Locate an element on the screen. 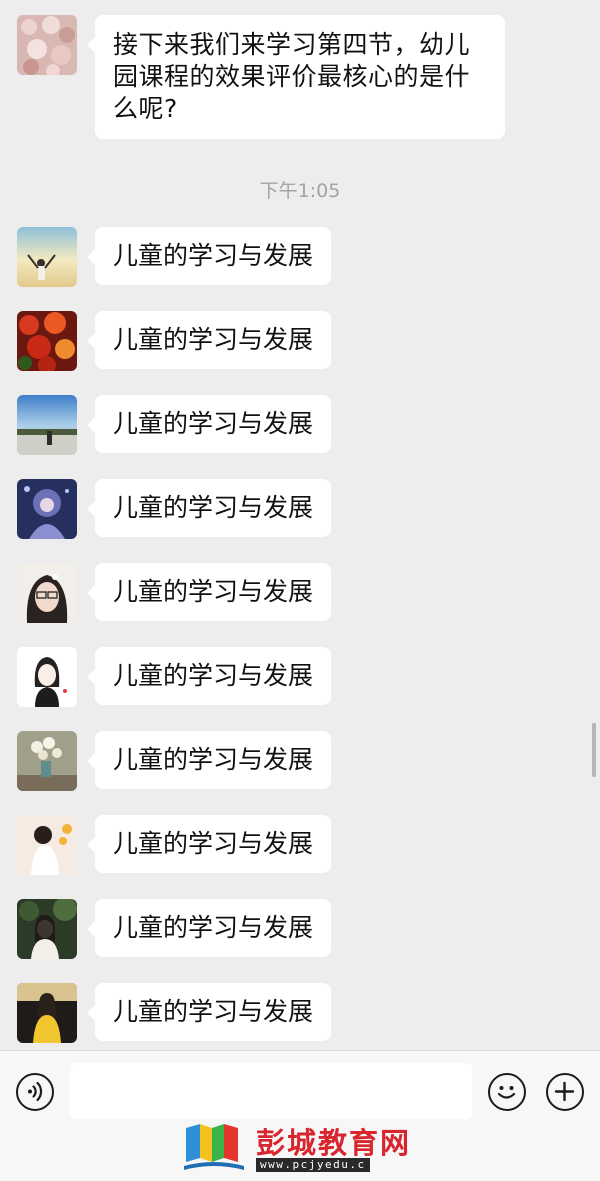  scrollbar is located at coordinates (594, 750).